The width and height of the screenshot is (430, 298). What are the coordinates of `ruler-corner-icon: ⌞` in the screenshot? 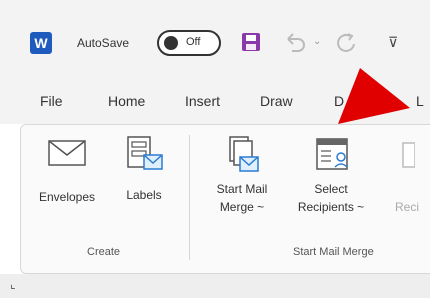 It's located at (13, 284).